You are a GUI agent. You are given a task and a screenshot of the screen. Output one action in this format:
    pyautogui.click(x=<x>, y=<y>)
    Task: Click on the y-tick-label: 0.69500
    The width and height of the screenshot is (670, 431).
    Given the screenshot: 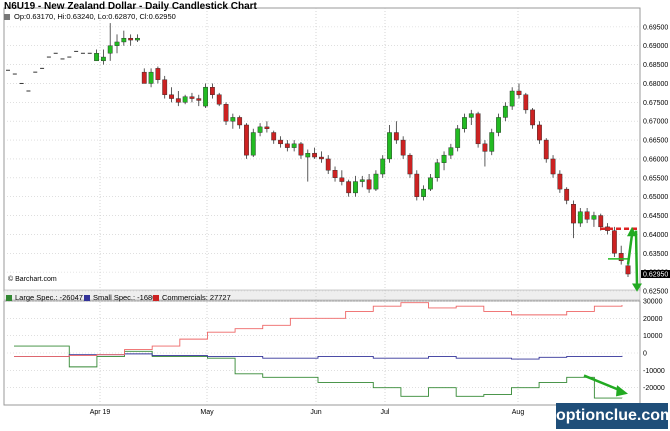 What is the action you would take?
    pyautogui.click(x=655, y=27)
    